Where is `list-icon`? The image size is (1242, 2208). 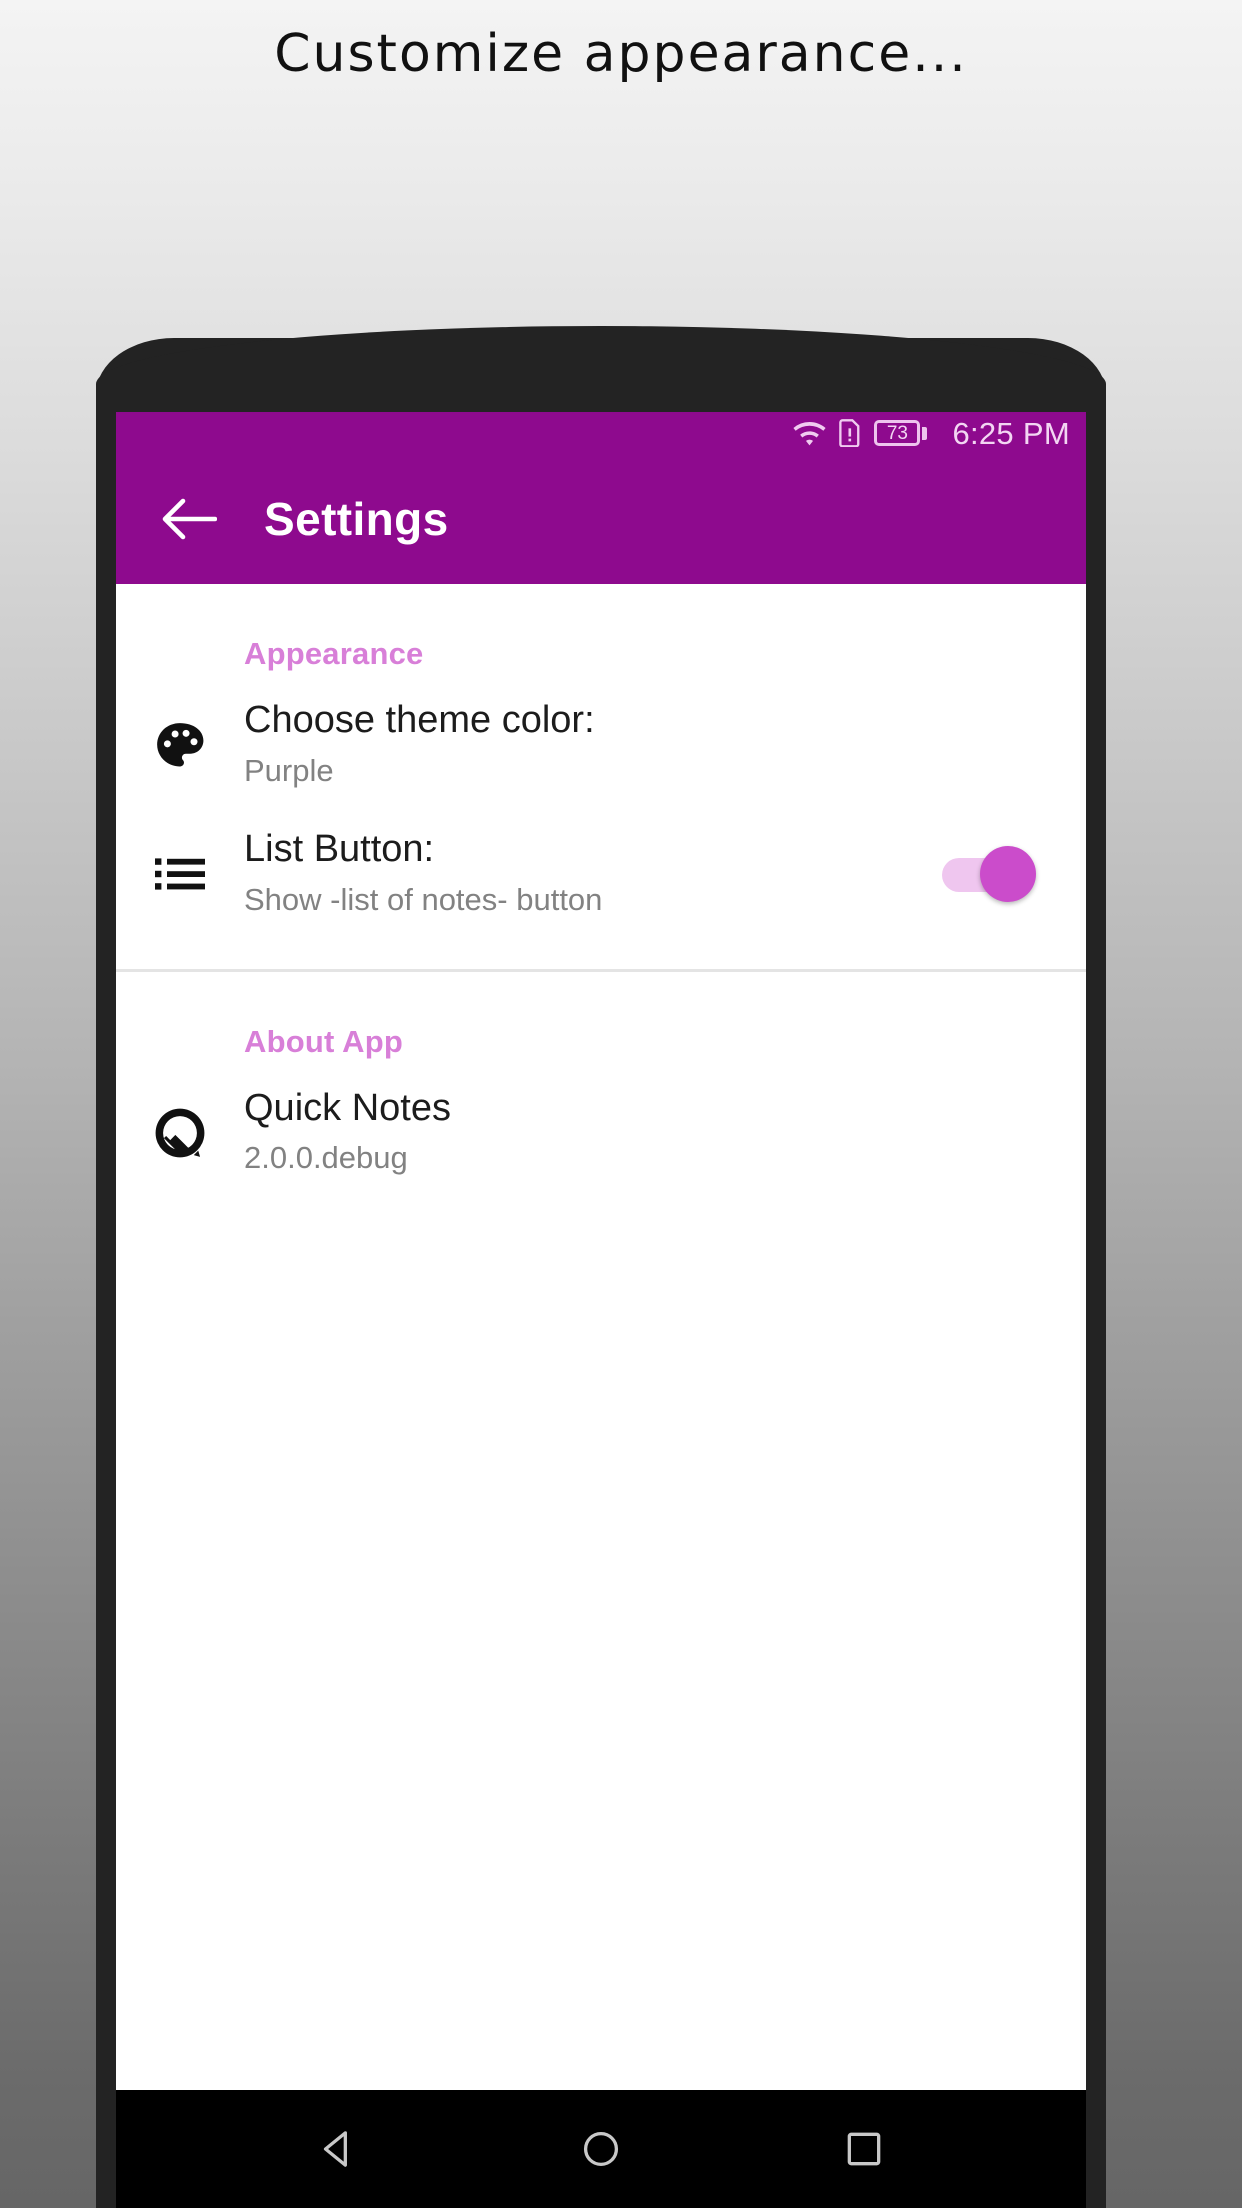
list-icon is located at coordinates (180, 874).